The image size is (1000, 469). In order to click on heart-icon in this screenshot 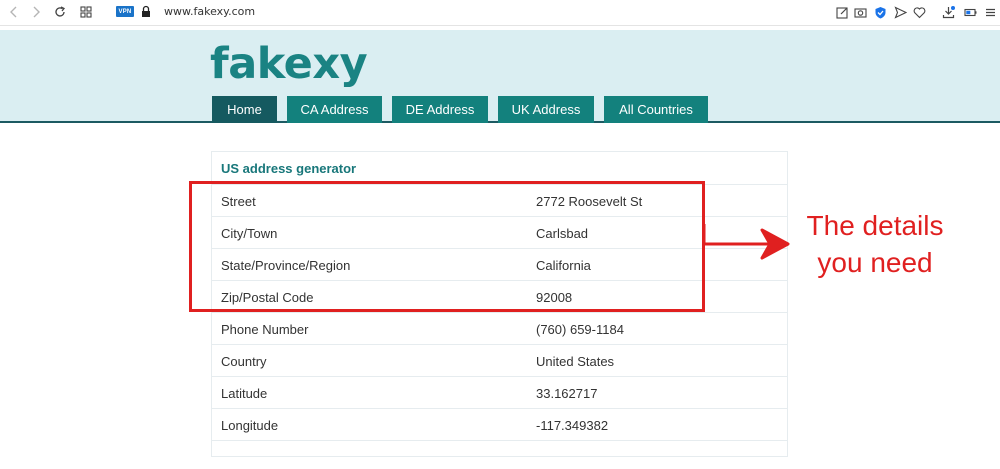, I will do `click(919, 12)`.